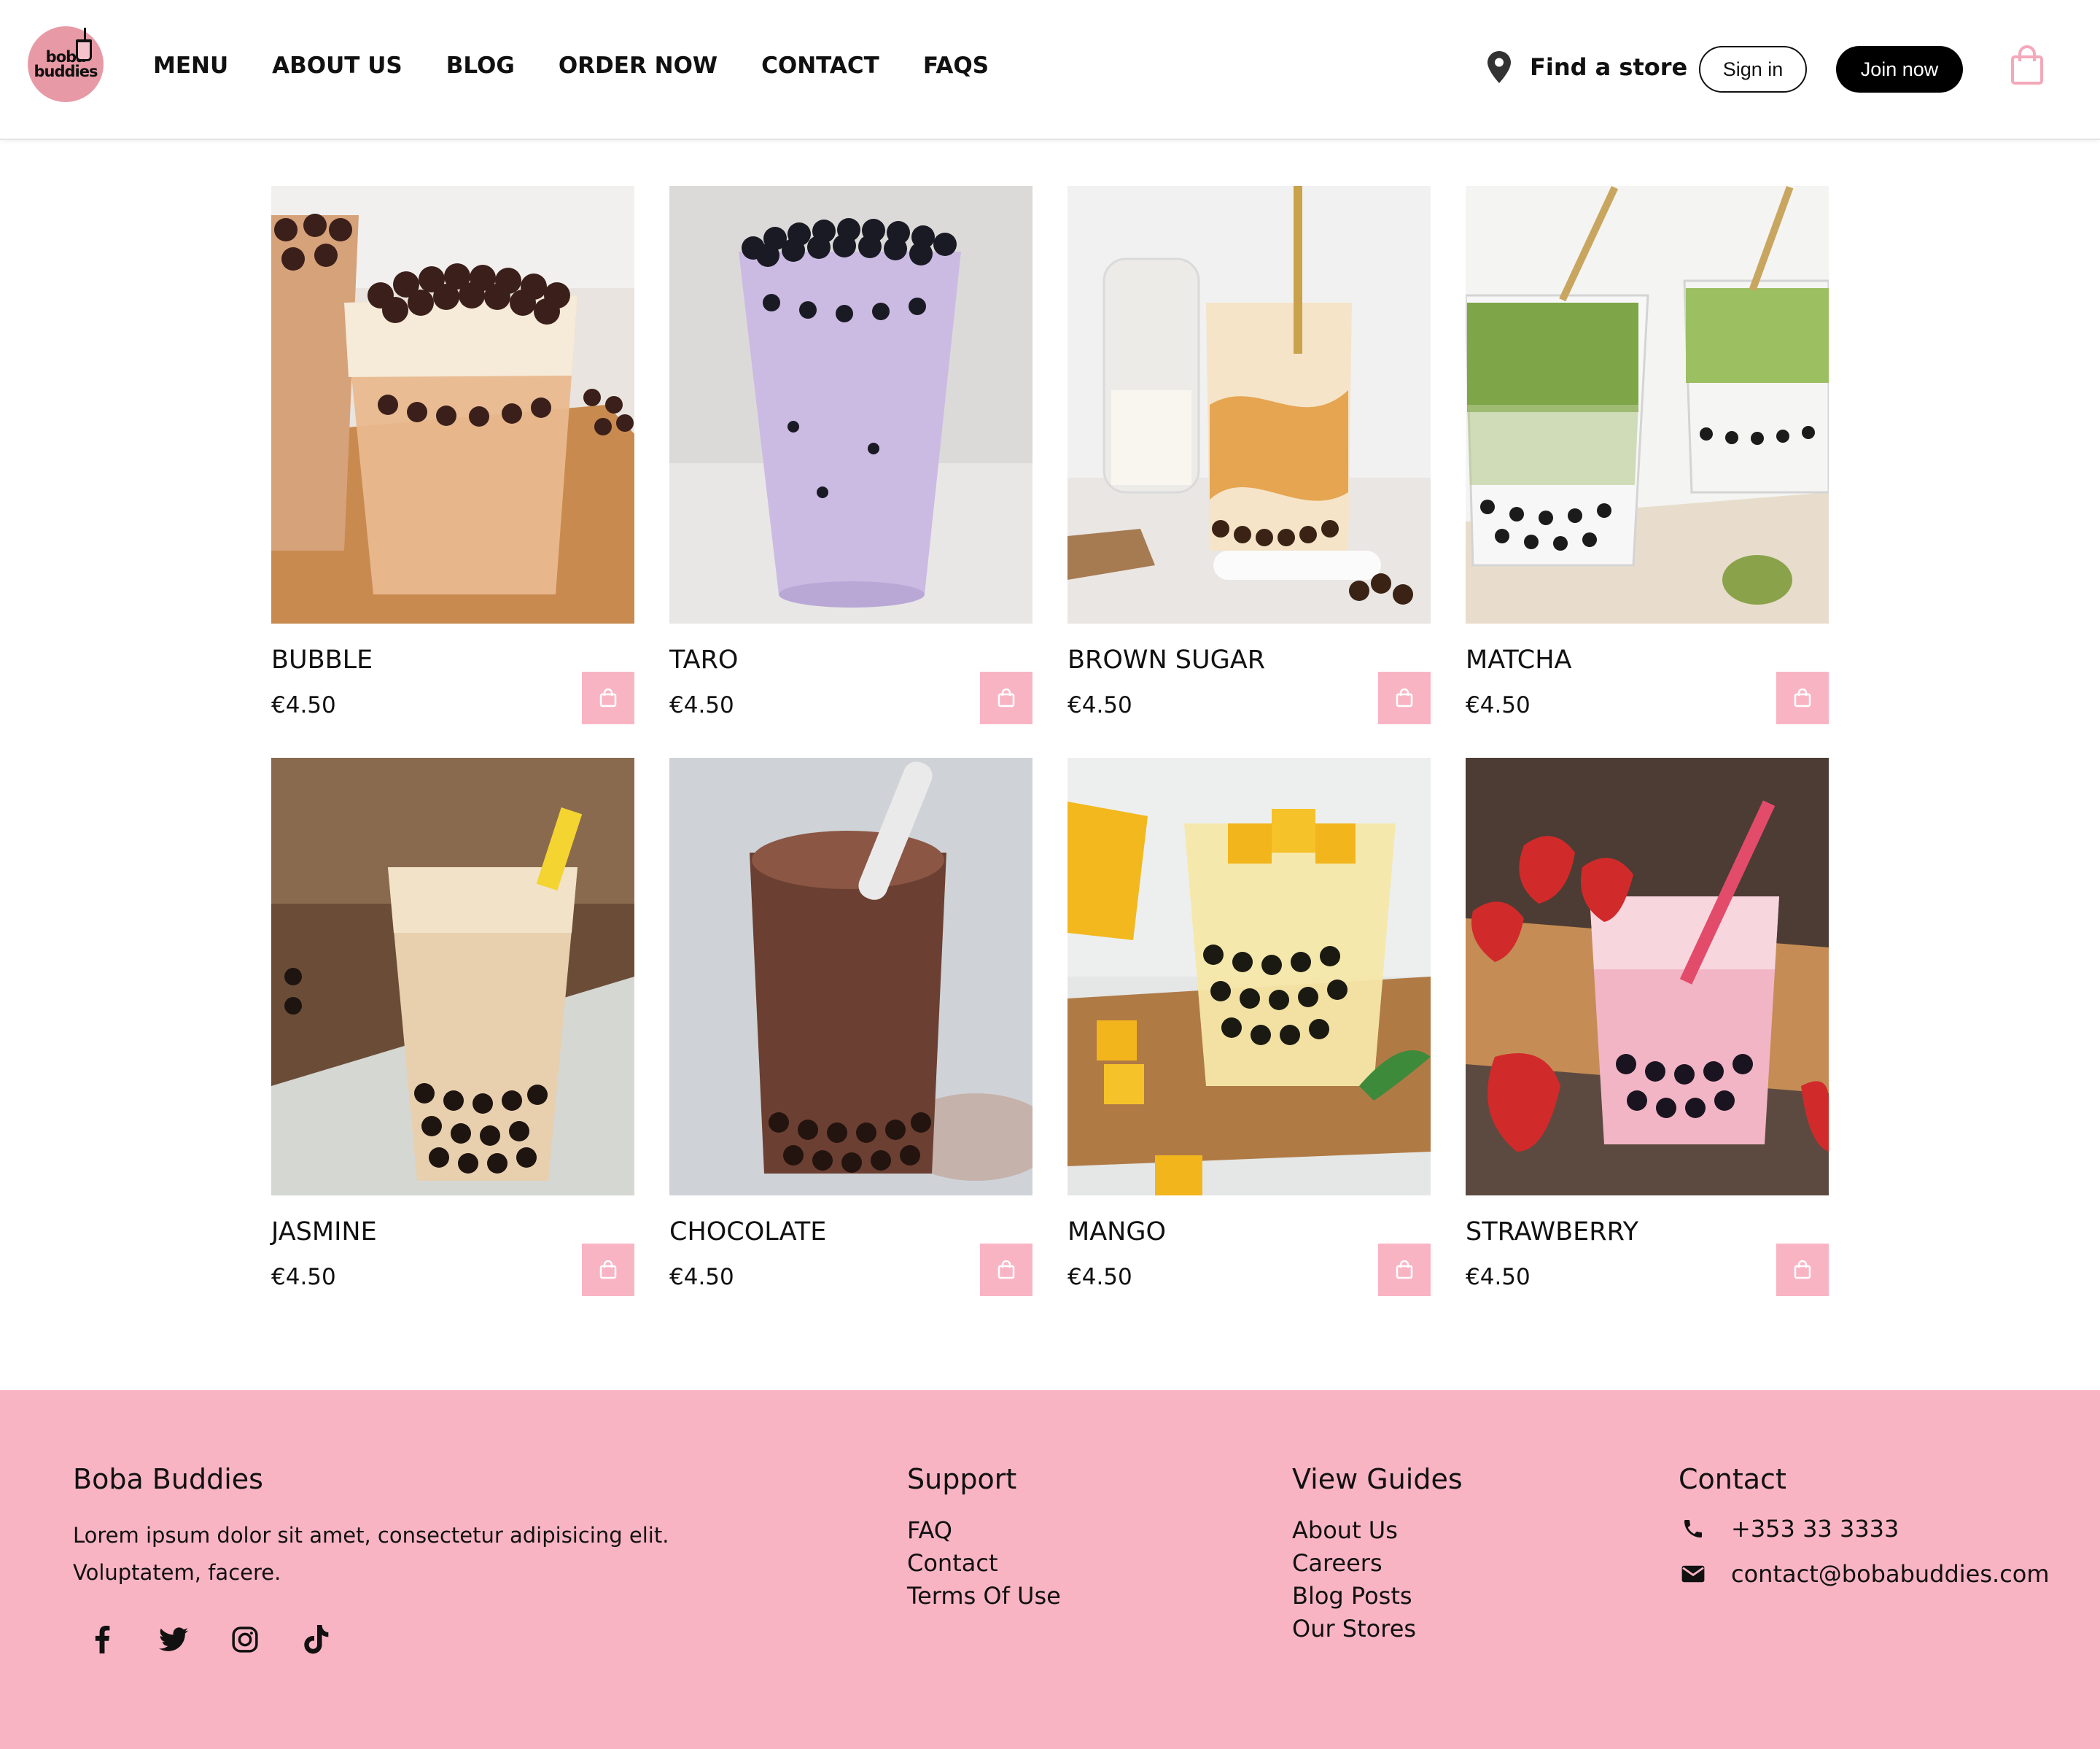  I want to click on product-photo-mango, so click(1249, 976).